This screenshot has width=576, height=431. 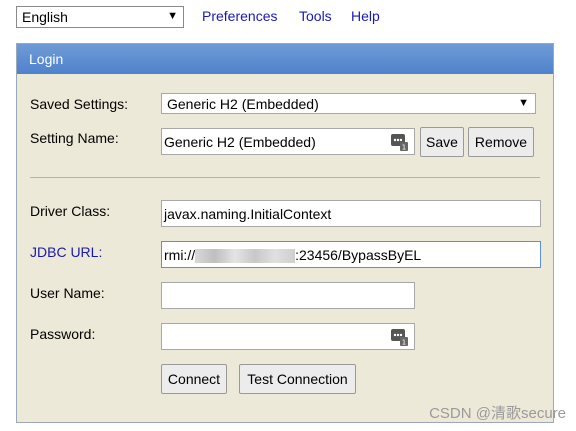 What do you see at coordinates (248, 214) in the screenshot?
I see `driver-class-value: javax.naming.InitialContext` at bounding box center [248, 214].